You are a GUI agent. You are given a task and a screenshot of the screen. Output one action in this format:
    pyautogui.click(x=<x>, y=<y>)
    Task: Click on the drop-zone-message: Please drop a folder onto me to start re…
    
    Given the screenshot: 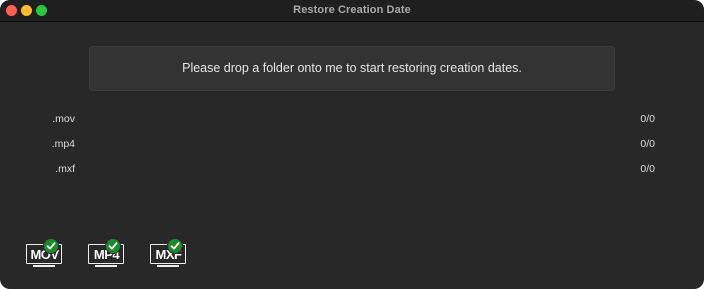 What is the action you would take?
    pyautogui.click(x=352, y=68)
    